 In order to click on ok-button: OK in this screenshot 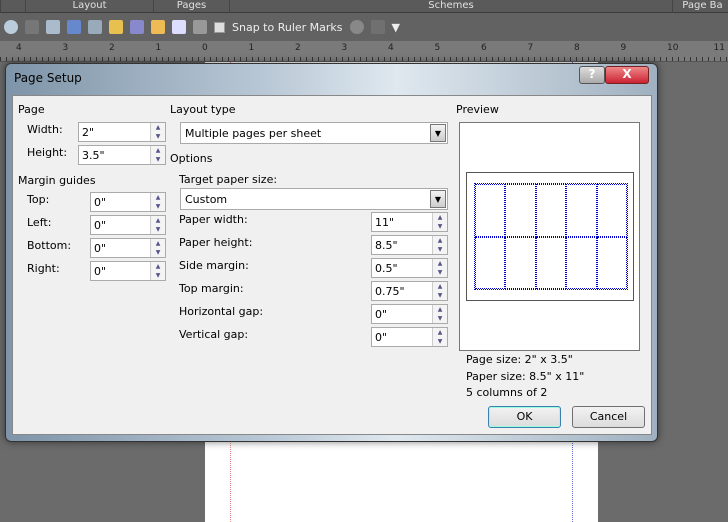, I will do `click(524, 417)`.